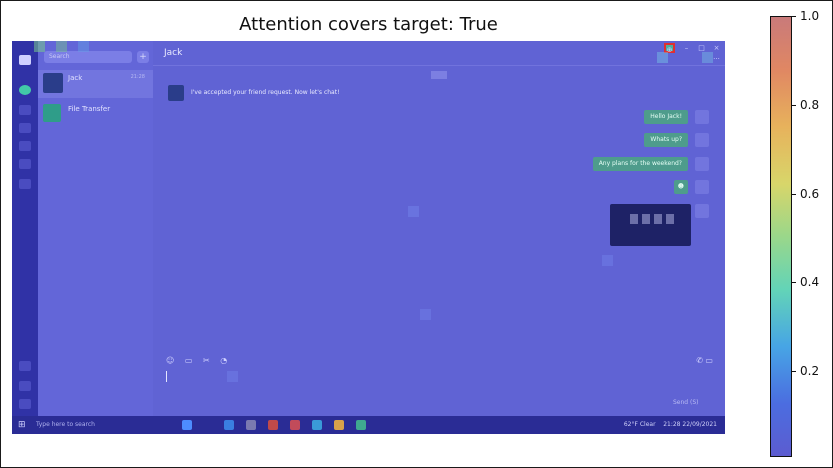 The height and width of the screenshot is (468, 833). Describe the element at coordinates (25, 164) in the screenshot. I see `moments-icon` at that location.